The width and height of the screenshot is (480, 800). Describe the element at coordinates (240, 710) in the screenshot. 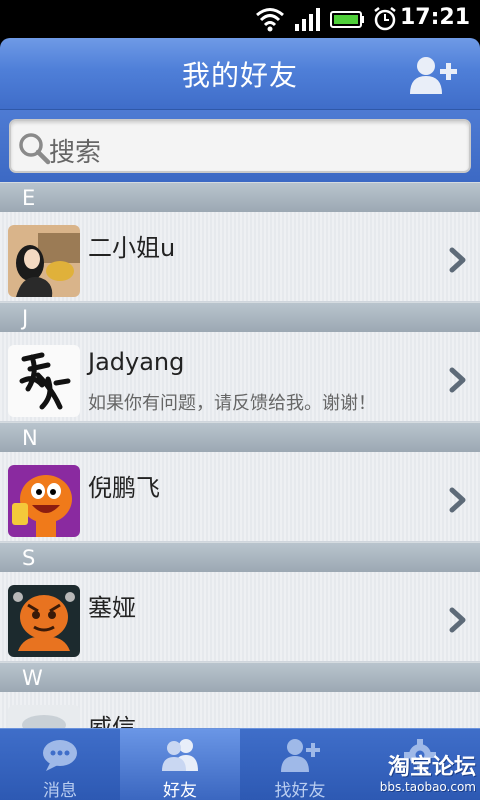

I see `friend-row: 威信` at that location.